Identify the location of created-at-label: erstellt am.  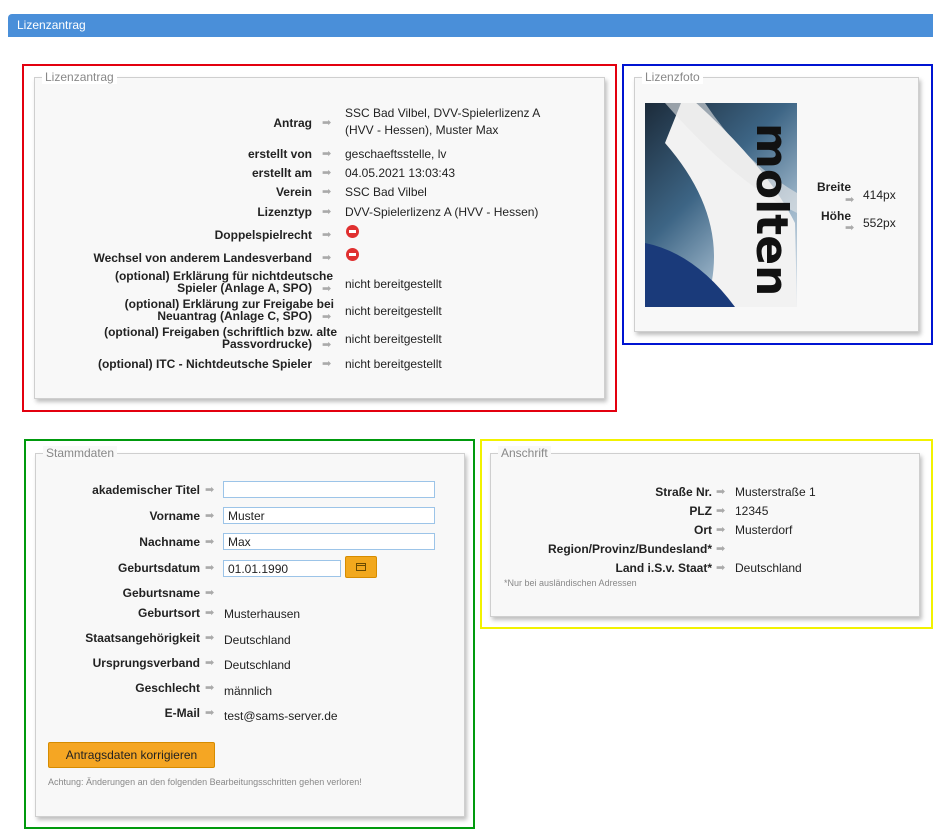
(281, 173).